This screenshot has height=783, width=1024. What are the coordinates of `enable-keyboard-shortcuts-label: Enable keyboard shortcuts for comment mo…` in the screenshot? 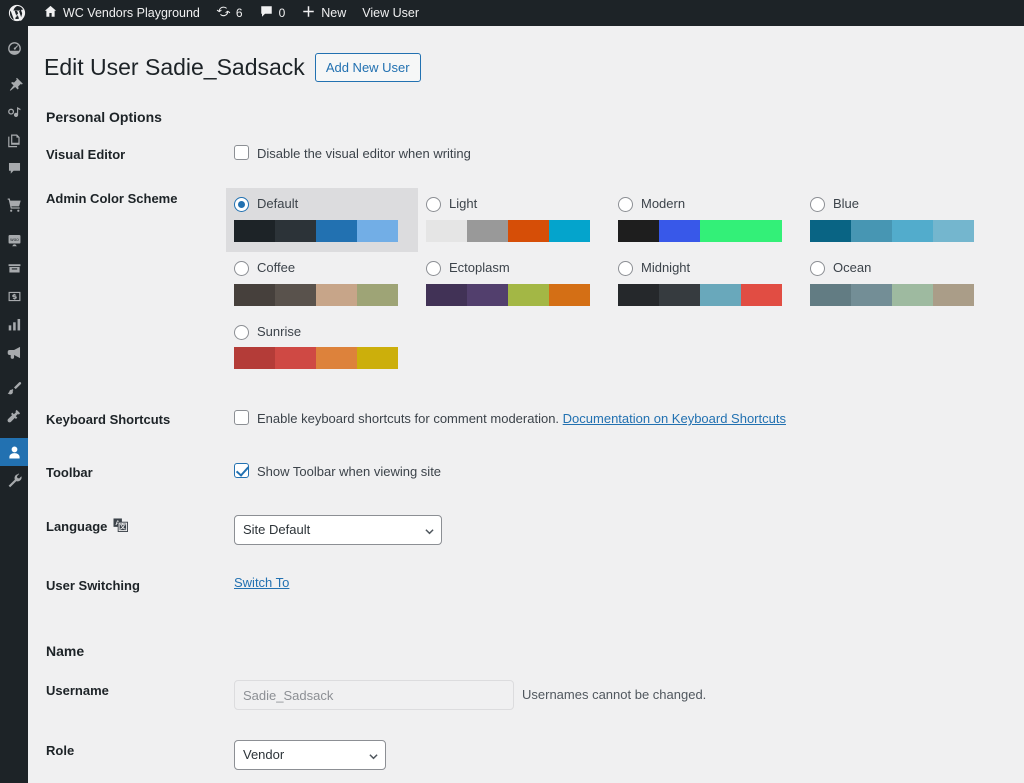 It's located at (408, 419).